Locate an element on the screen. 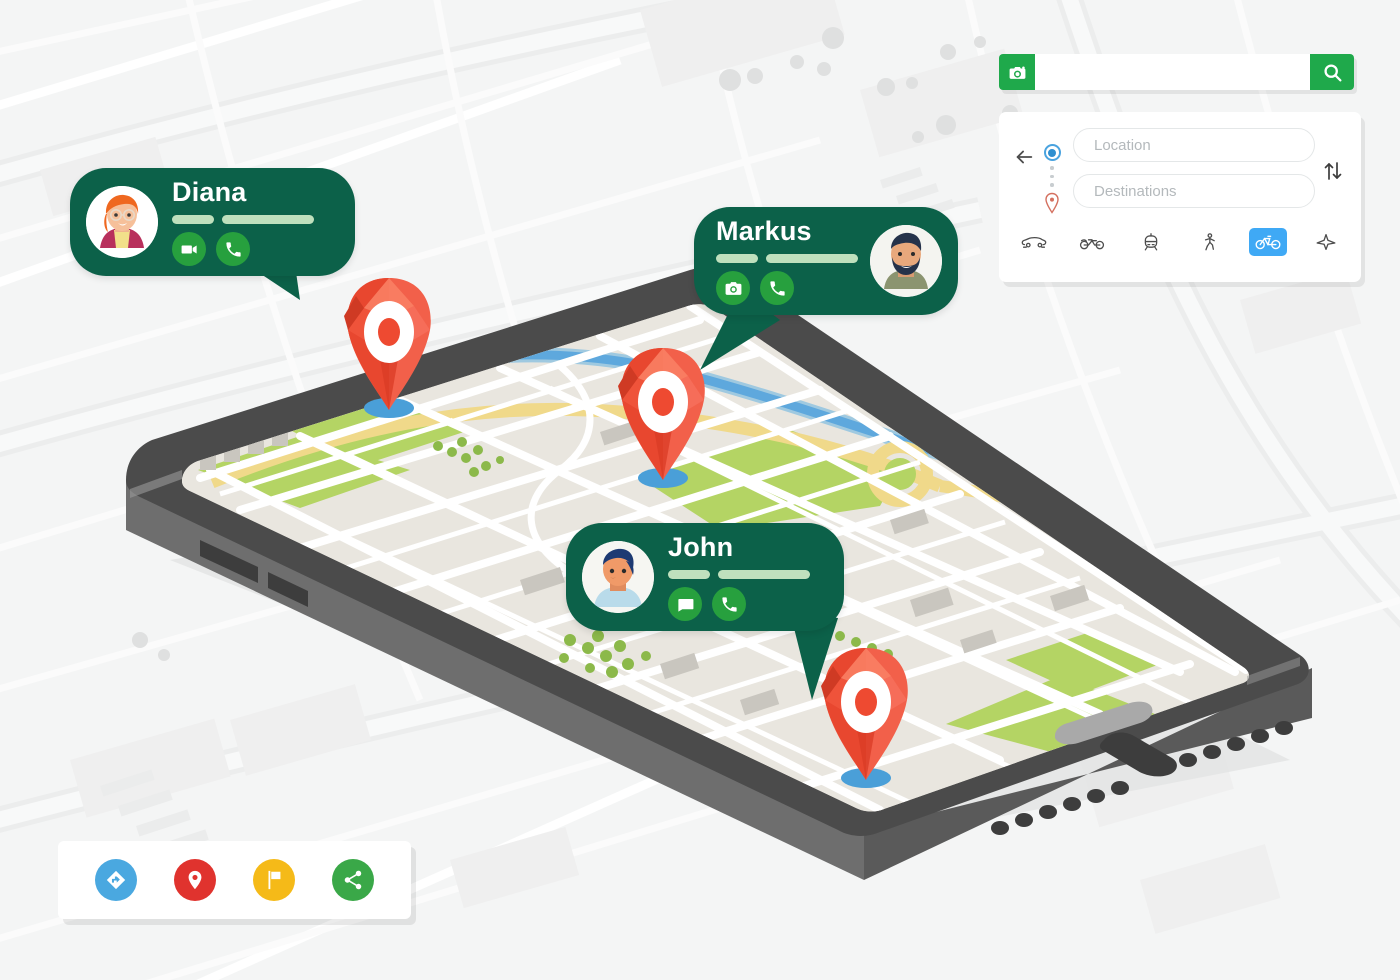  bicycle-icon is located at coordinates (1267, 241).